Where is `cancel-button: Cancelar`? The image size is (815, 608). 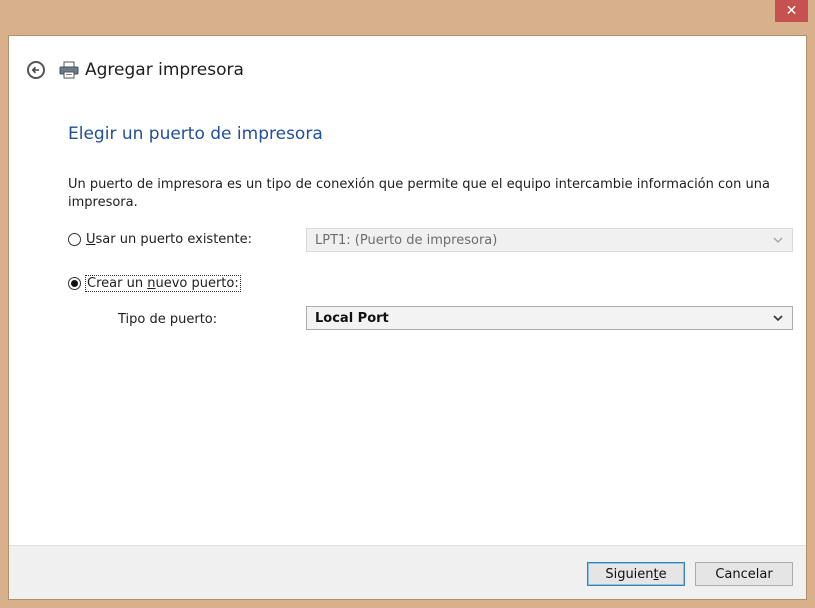 cancel-button: Cancelar is located at coordinates (744, 574).